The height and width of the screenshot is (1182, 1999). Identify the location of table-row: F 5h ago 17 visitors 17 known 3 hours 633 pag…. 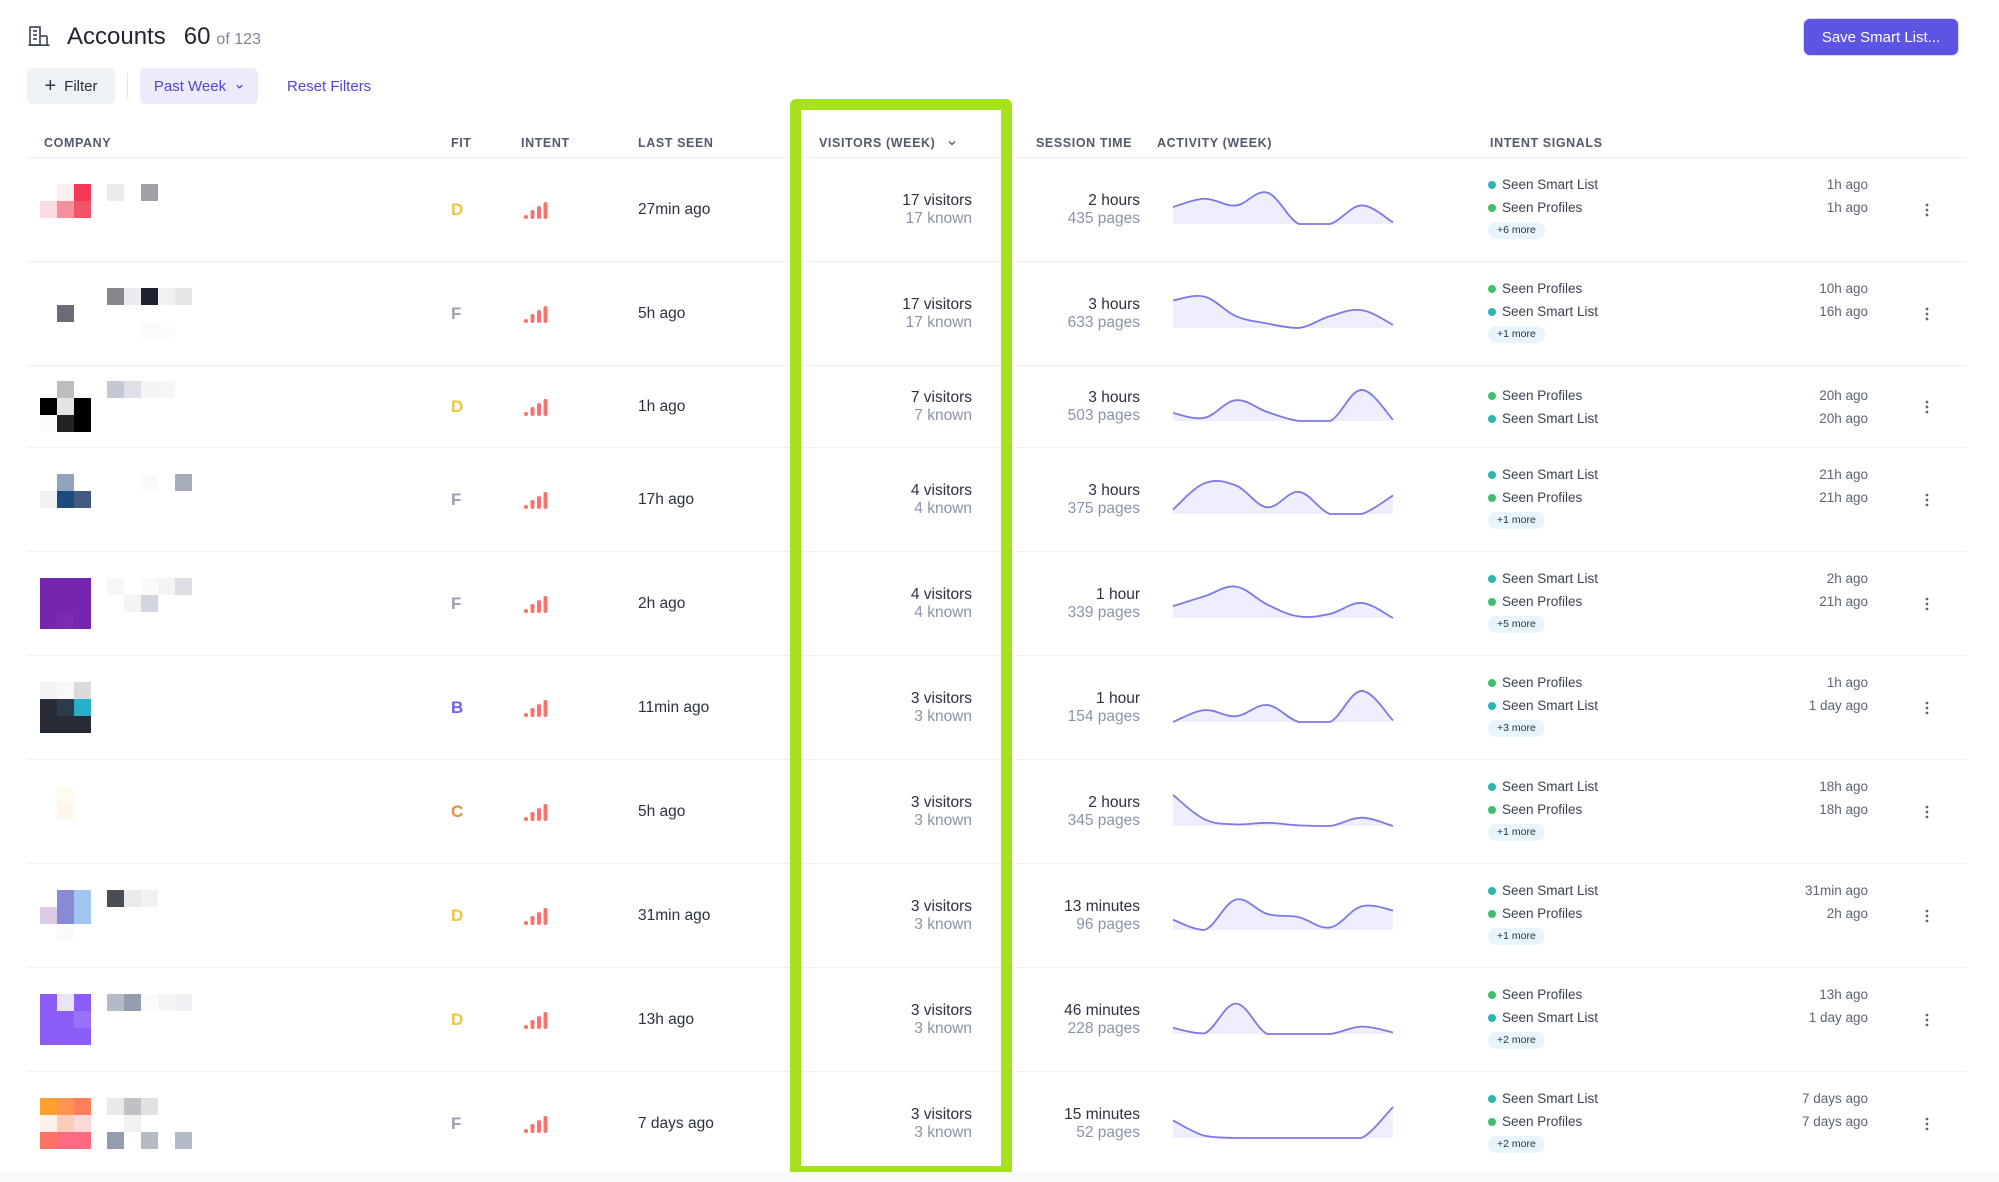
(997, 314).